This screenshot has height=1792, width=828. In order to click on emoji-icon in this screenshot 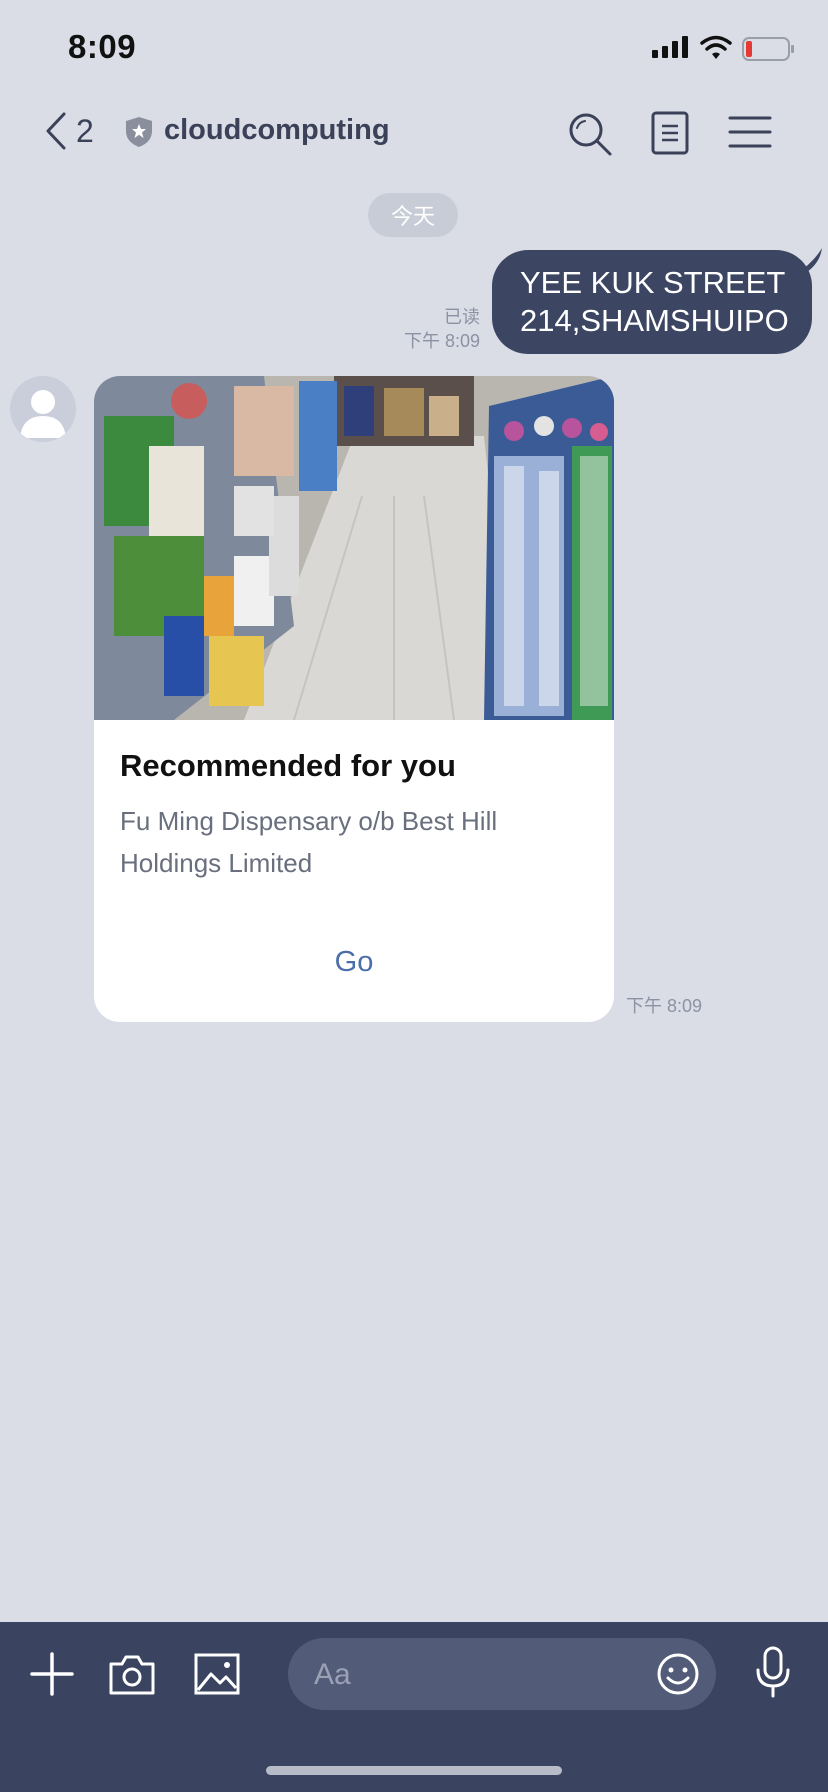, I will do `click(678, 1674)`.